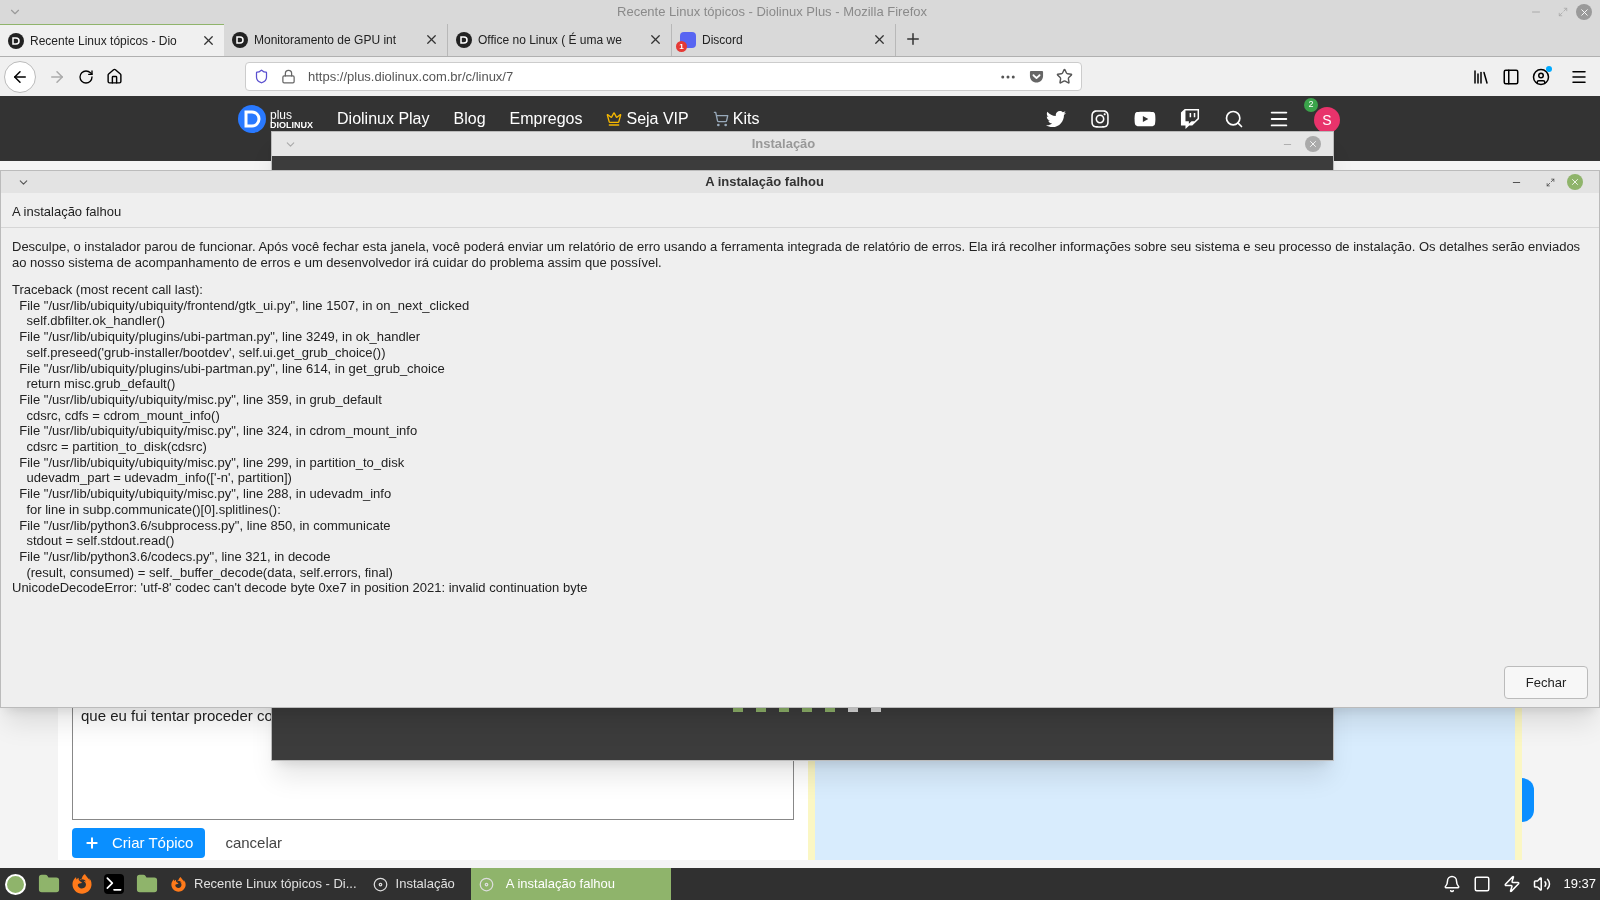 This screenshot has width=1600, height=900. Describe the element at coordinates (20, 76) in the screenshot. I see `back-button` at that location.